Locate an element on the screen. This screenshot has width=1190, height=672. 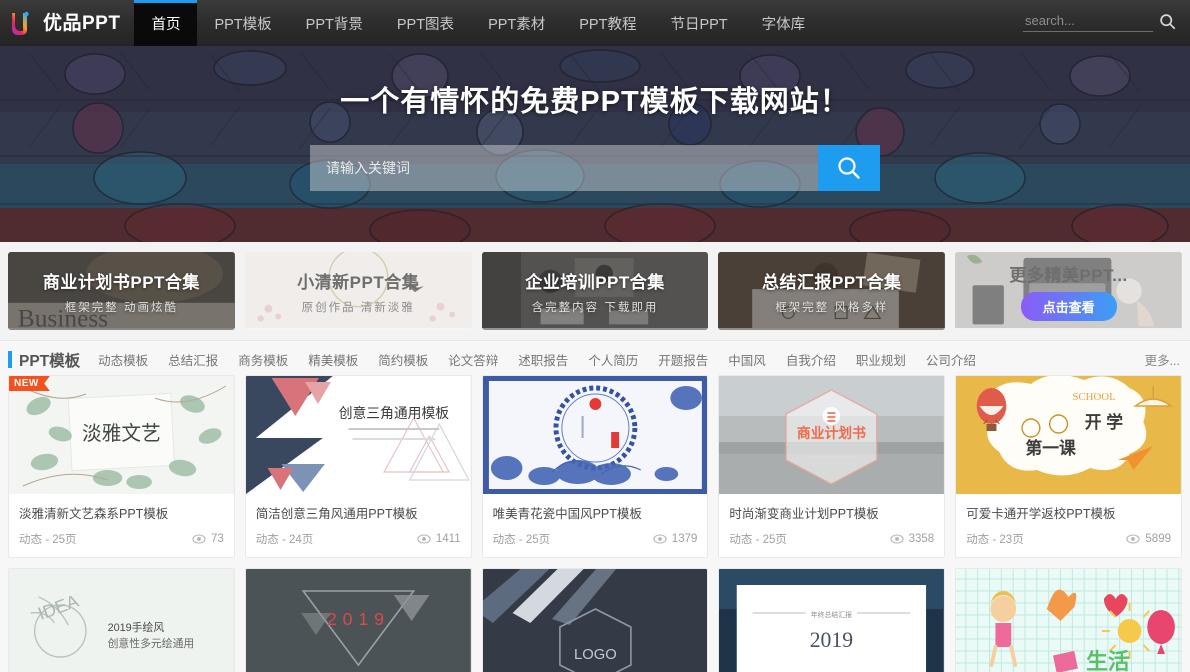
template-title: 淡雅清新文艺森系PPT模板 is located at coordinates (94, 514).